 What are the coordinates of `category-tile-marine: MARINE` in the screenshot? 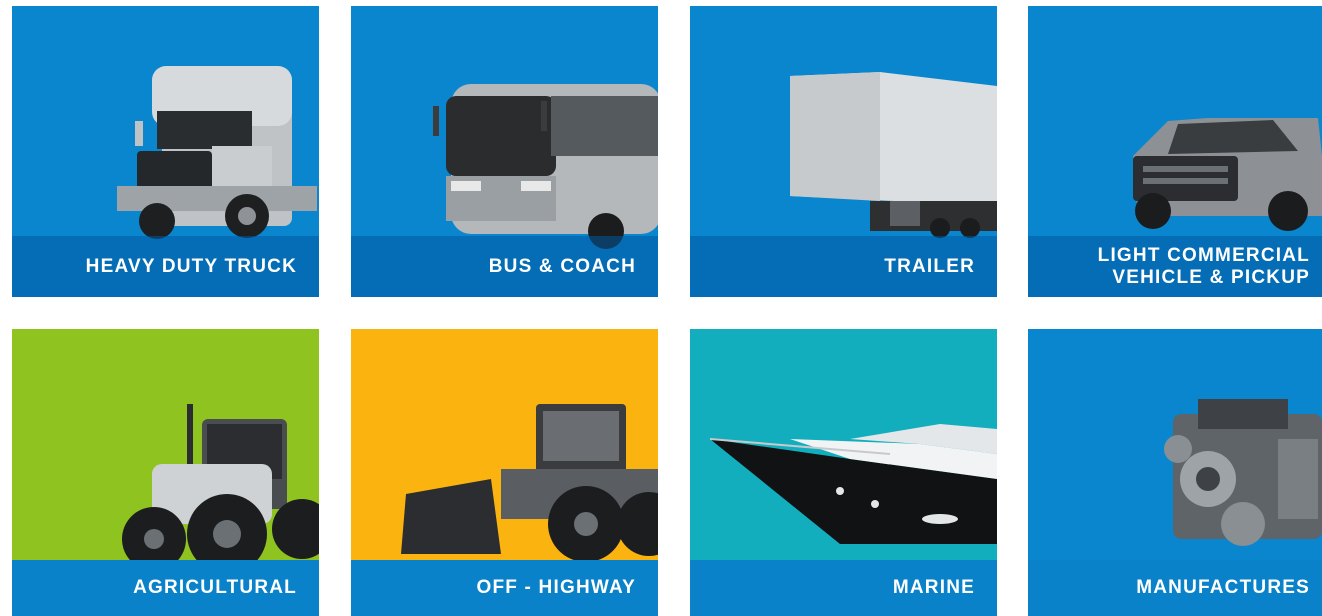 It's located at (843, 472).